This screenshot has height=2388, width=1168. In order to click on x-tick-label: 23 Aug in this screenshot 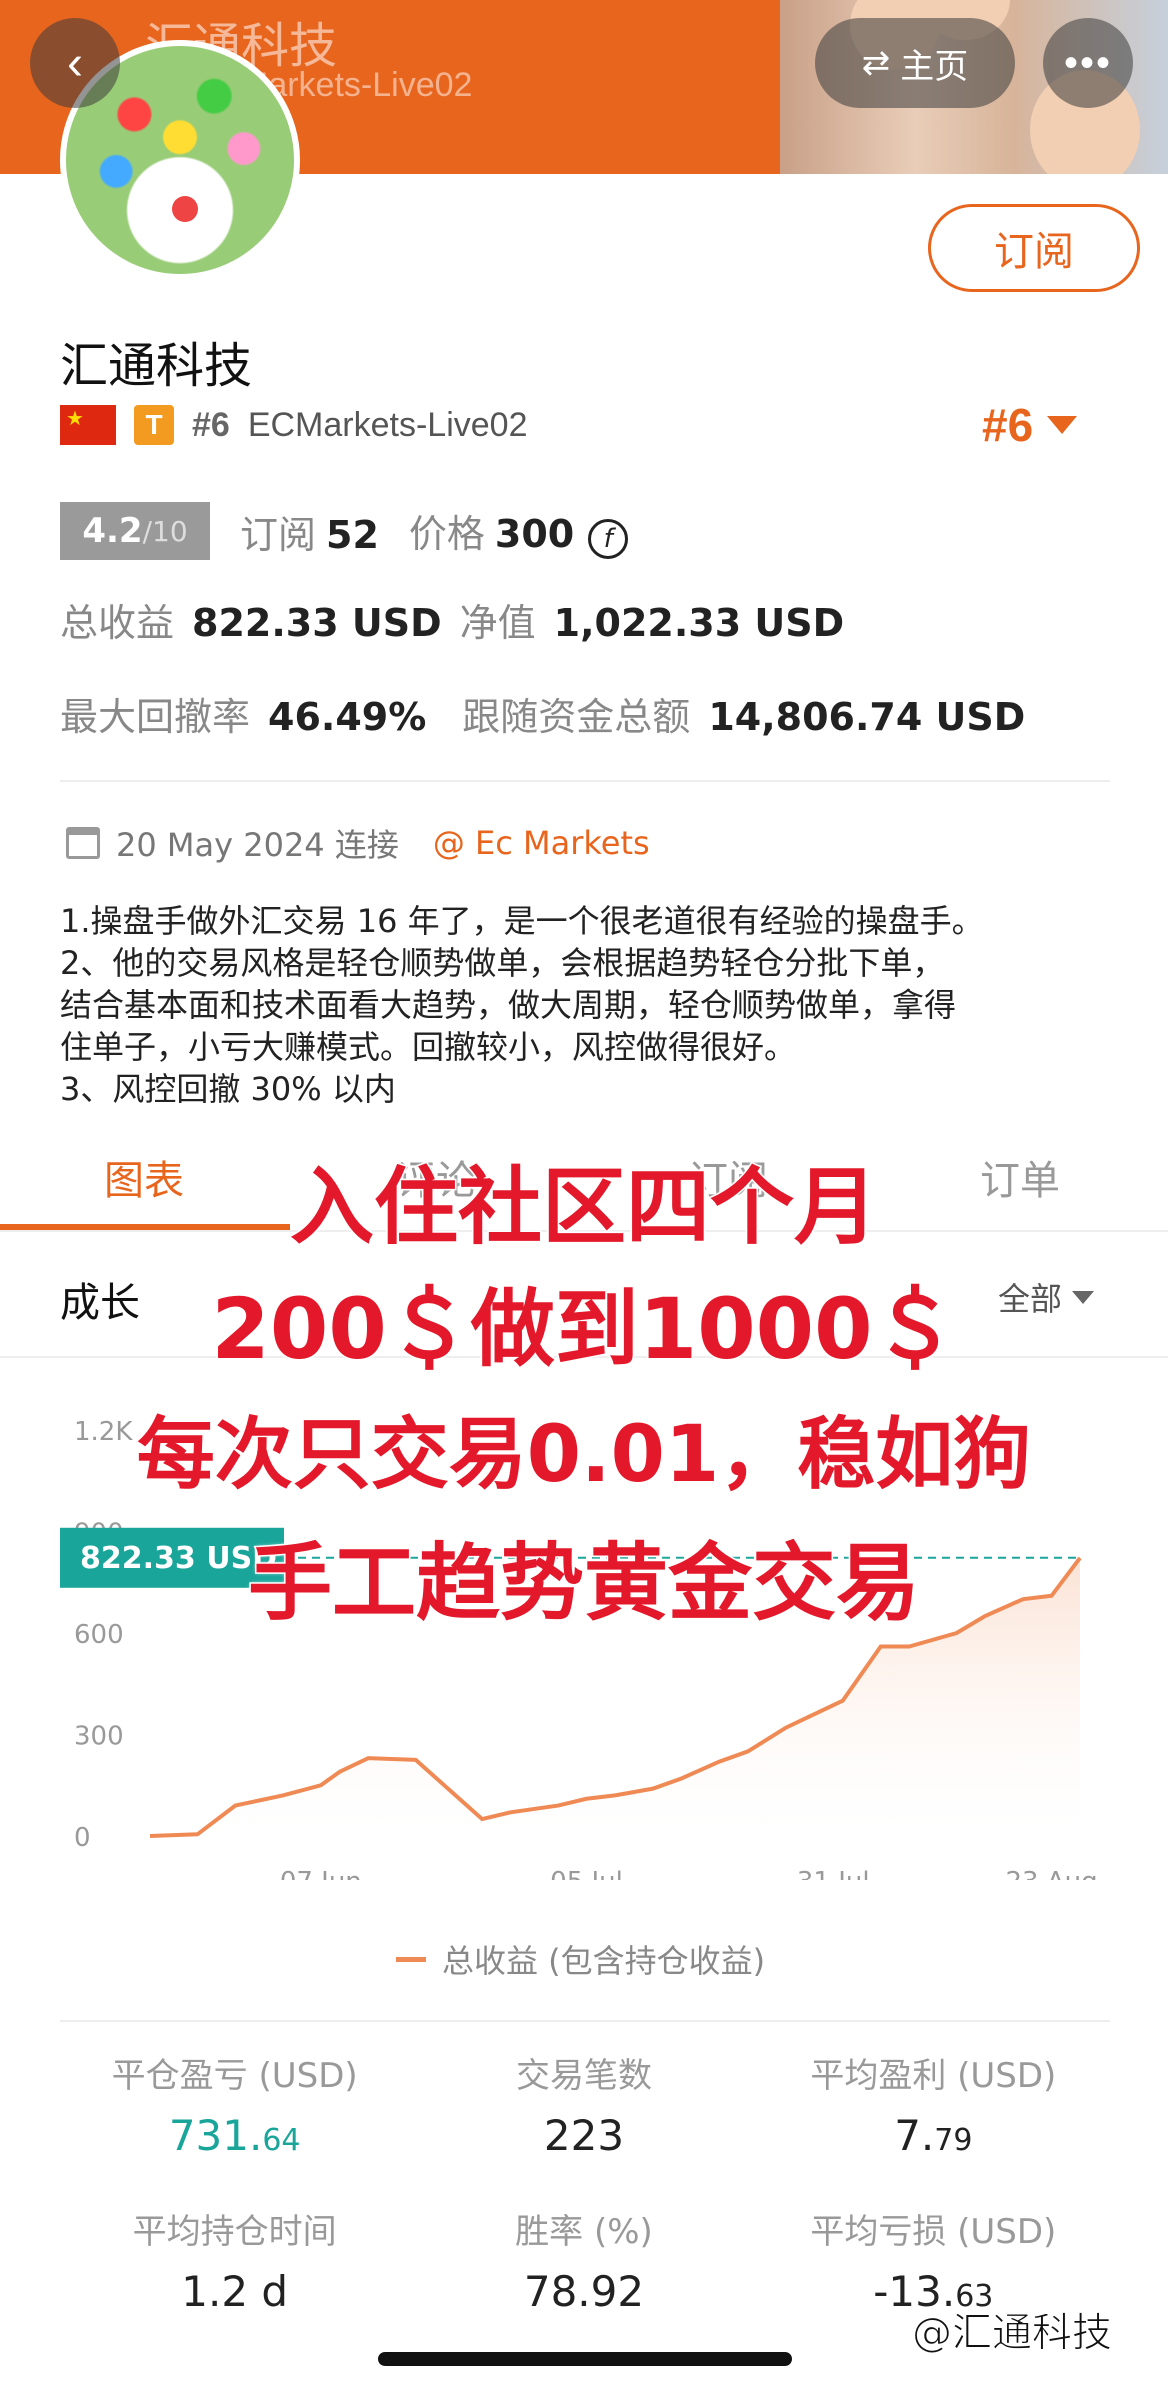, I will do `click(1051, 1873)`.